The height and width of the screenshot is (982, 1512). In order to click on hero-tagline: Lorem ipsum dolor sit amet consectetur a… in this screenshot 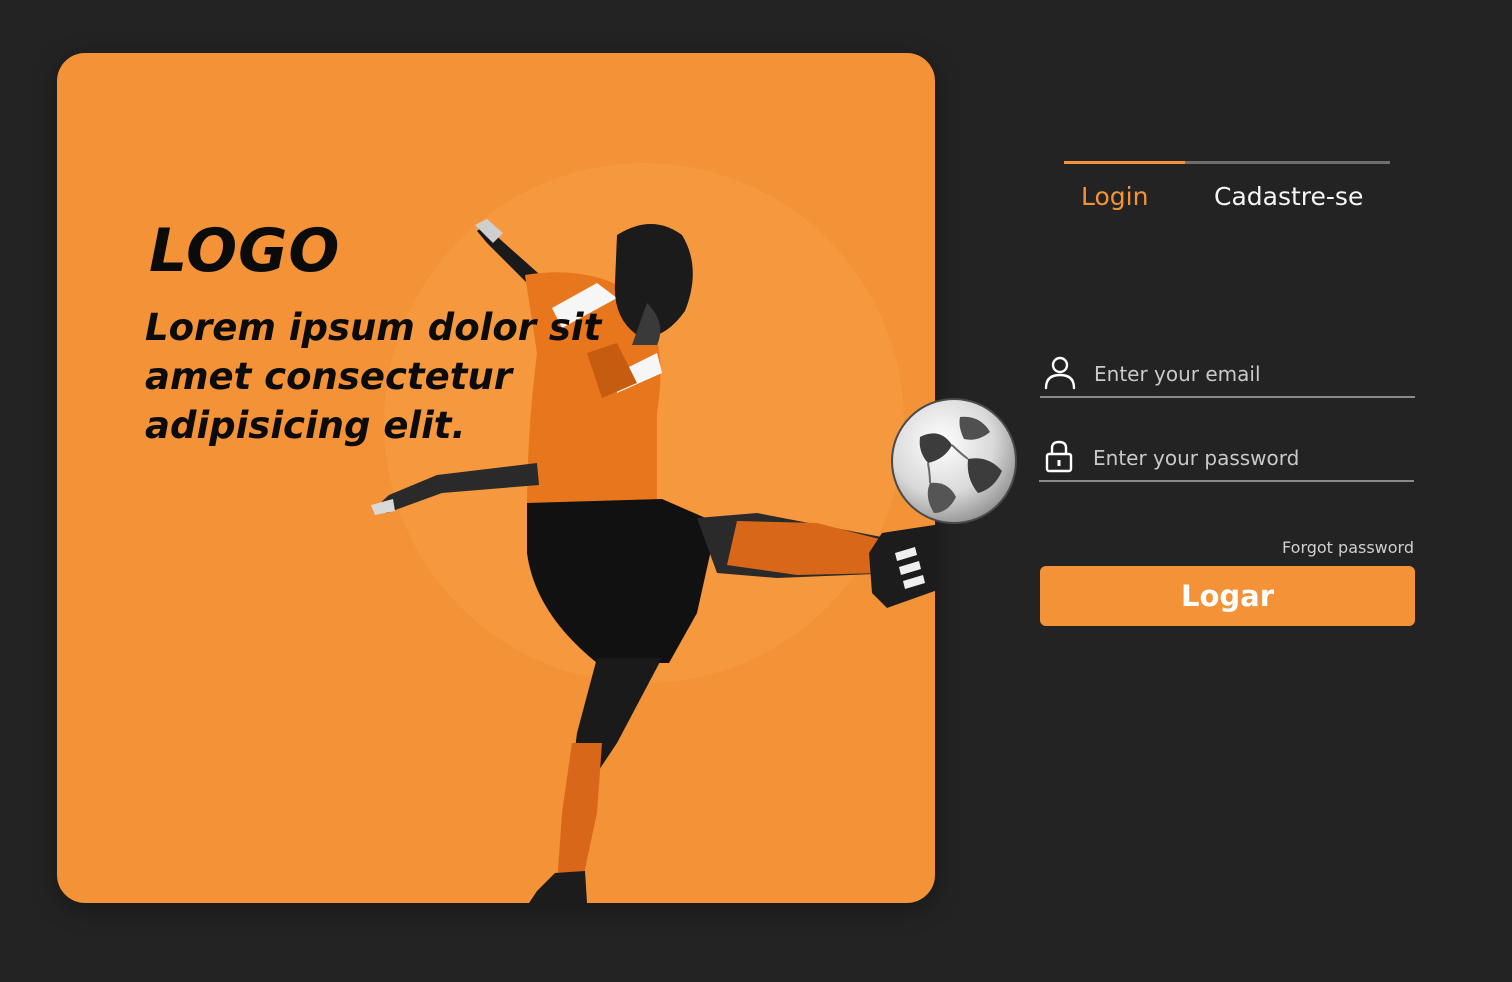, I will do `click(373, 376)`.